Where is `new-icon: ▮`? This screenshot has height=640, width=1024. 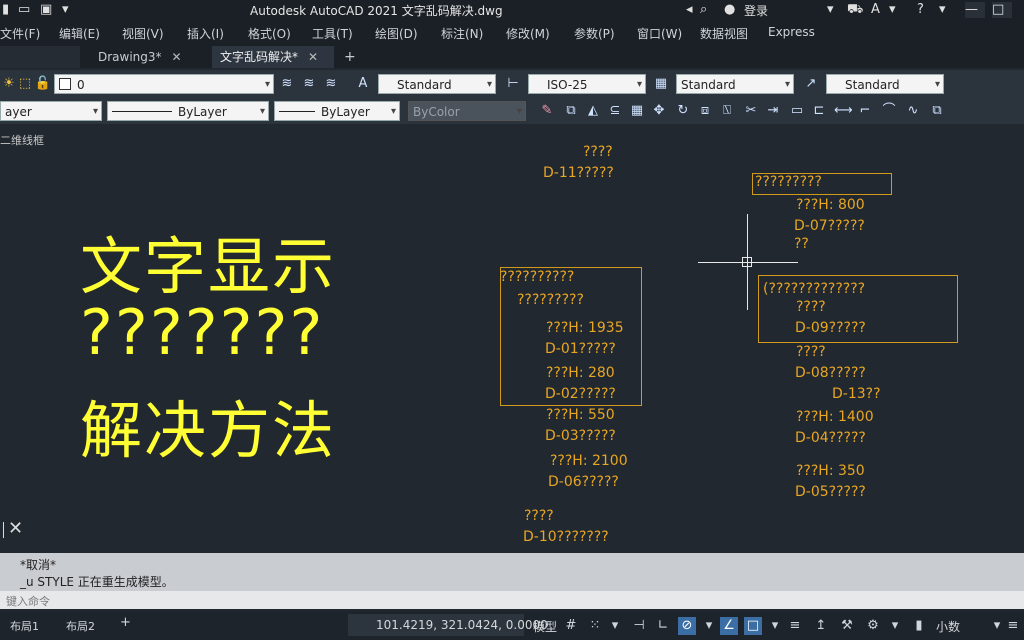
new-icon: ▮ is located at coordinates (5, 9).